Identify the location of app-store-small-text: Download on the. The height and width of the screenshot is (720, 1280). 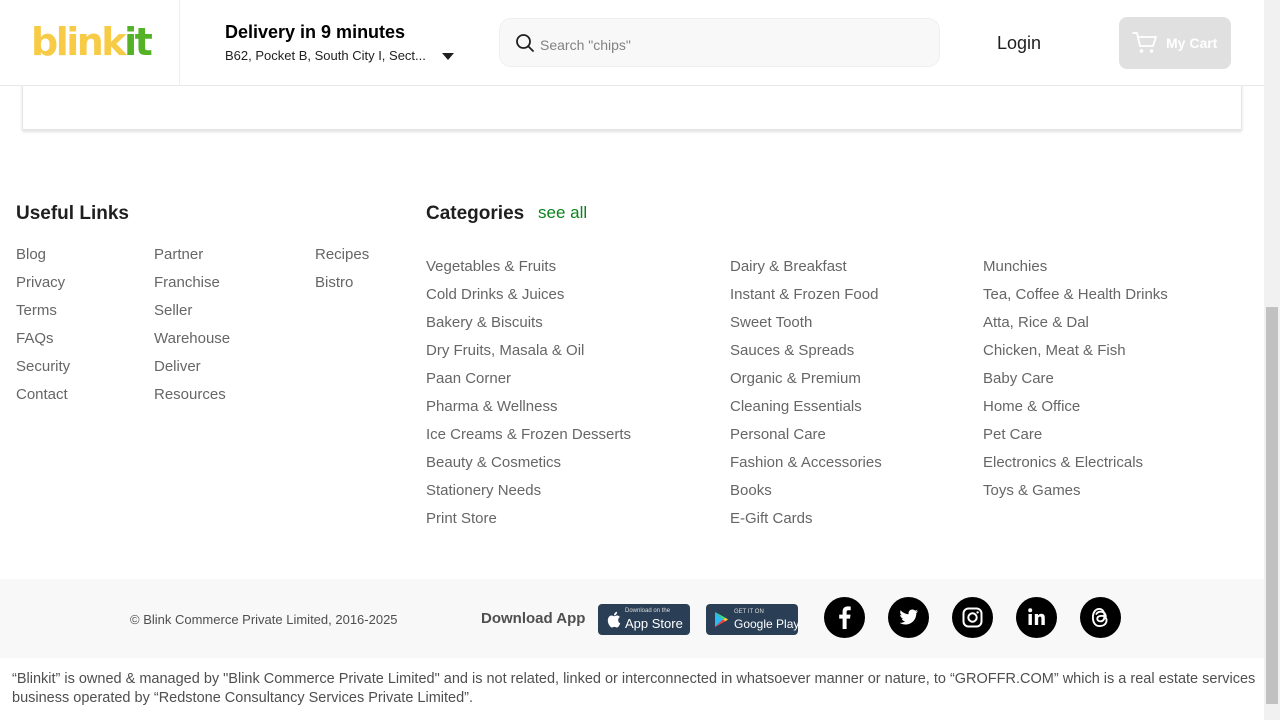
(648, 611).